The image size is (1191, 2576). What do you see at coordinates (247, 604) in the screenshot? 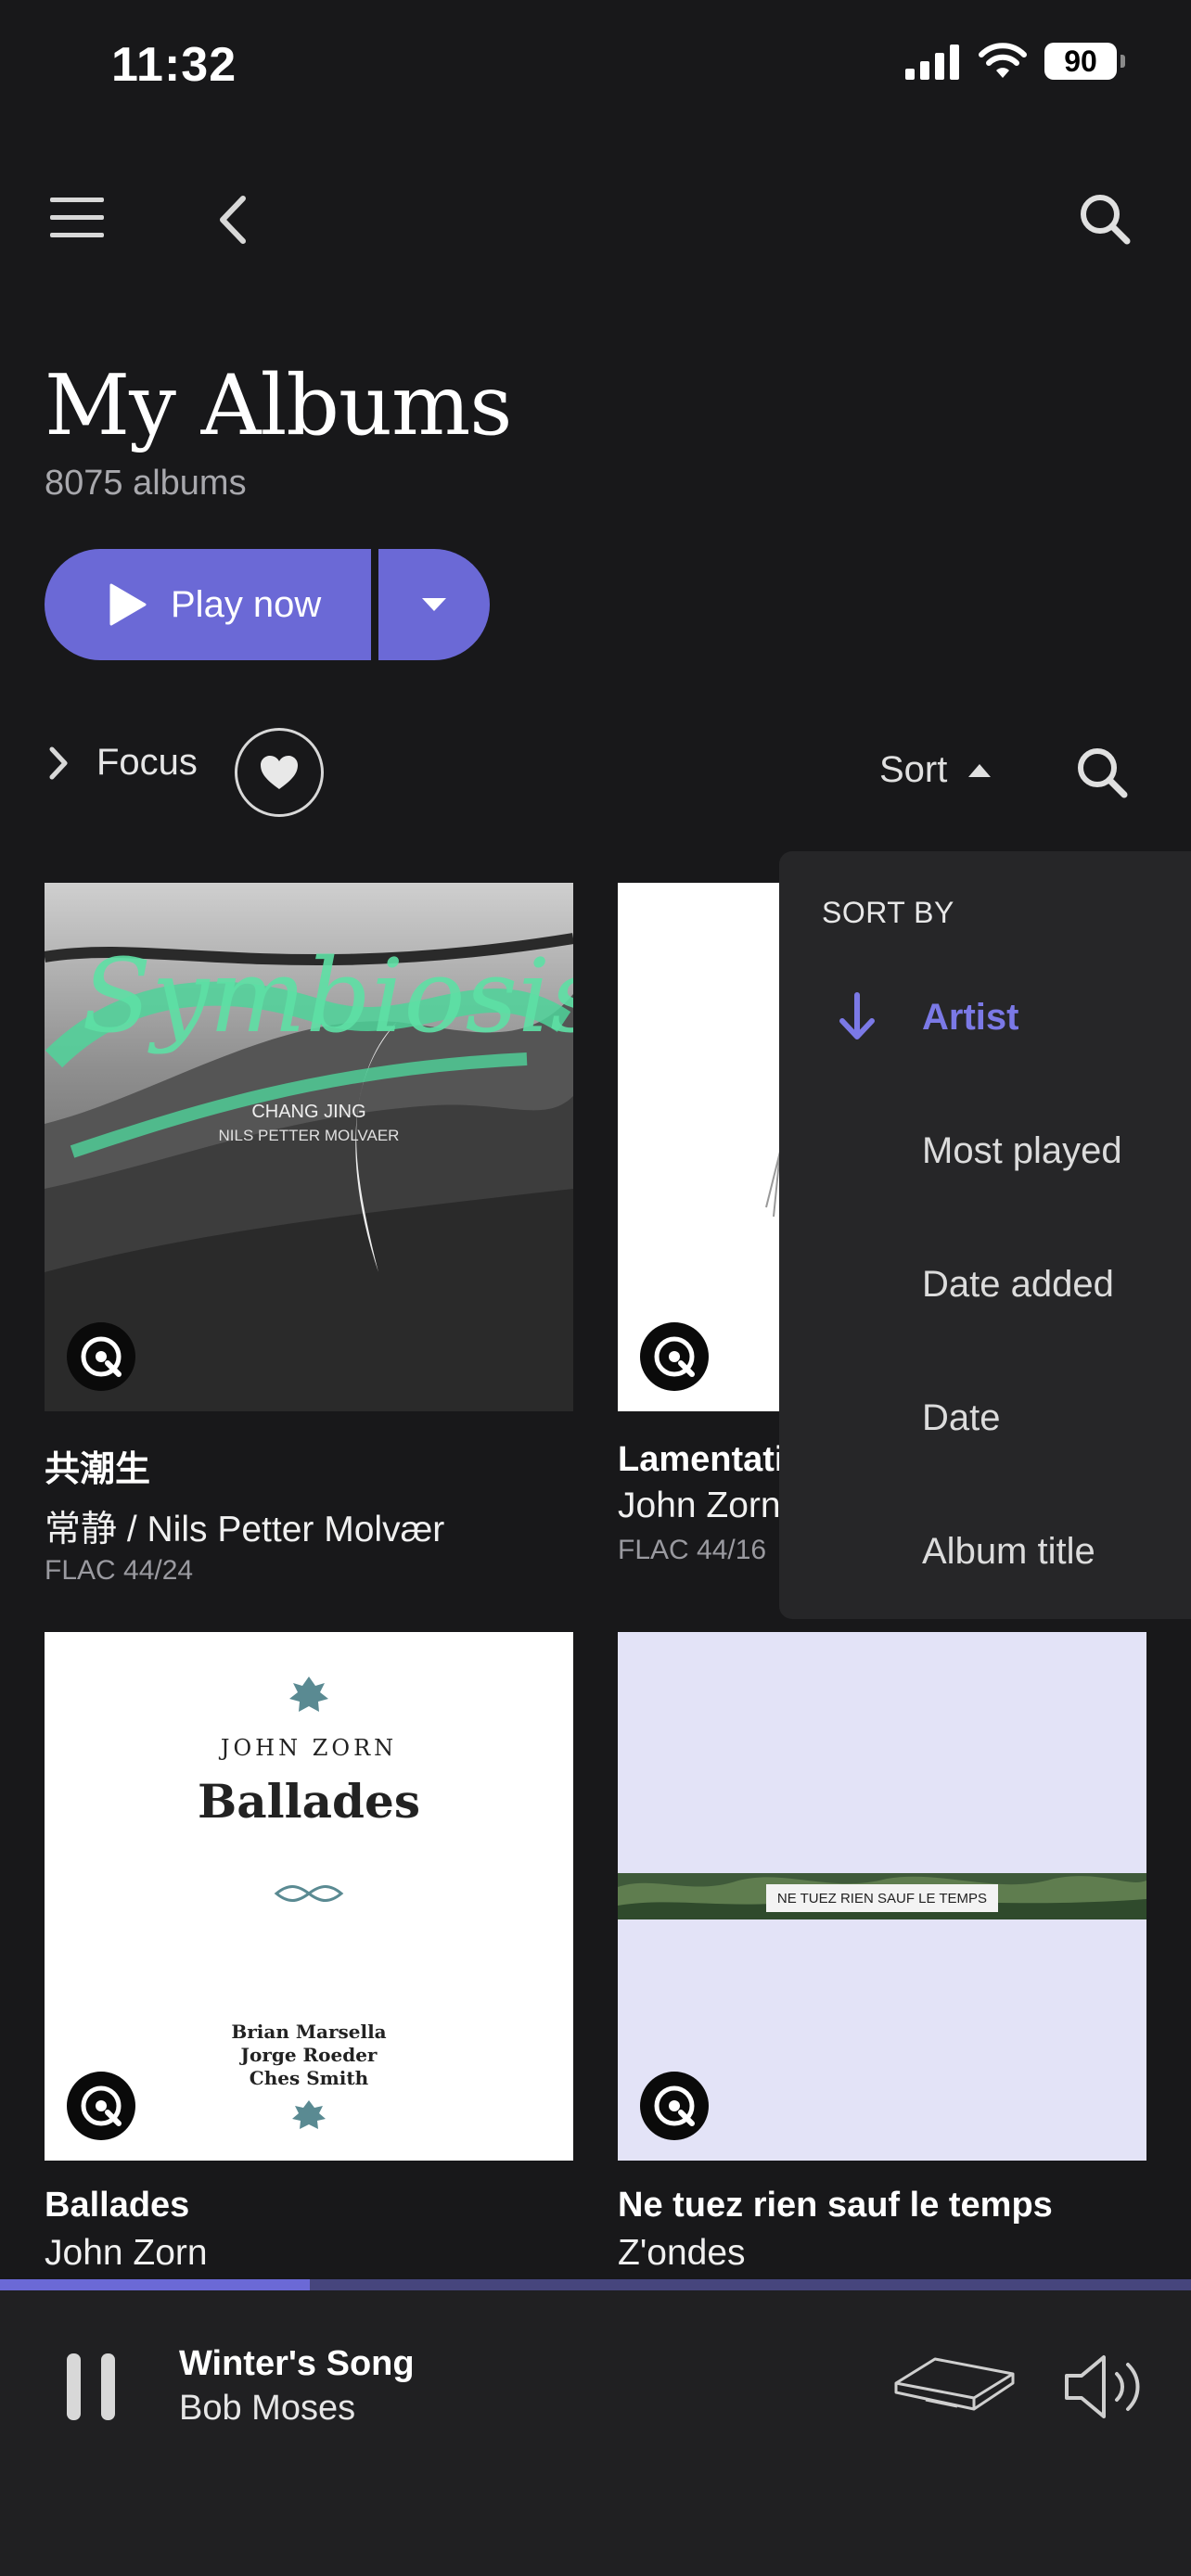
I see `play-now-label: Play now` at bounding box center [247, 604].